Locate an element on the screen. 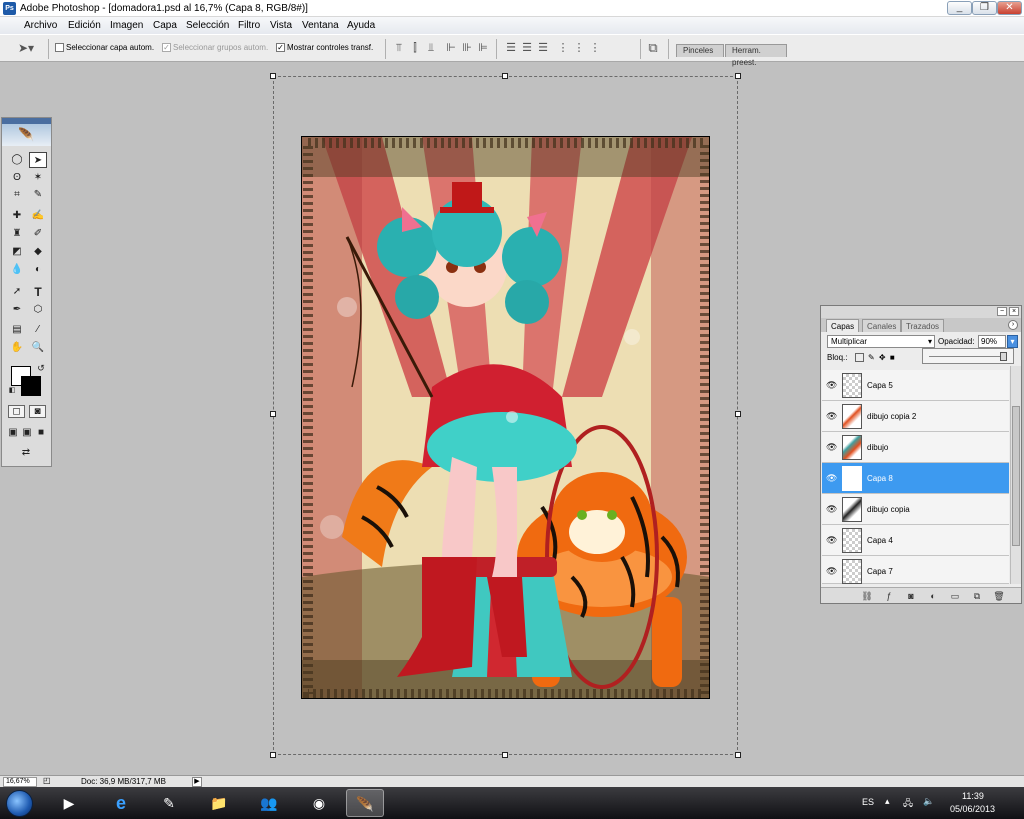  transform-handle-r is located at coordinates (738, 414).